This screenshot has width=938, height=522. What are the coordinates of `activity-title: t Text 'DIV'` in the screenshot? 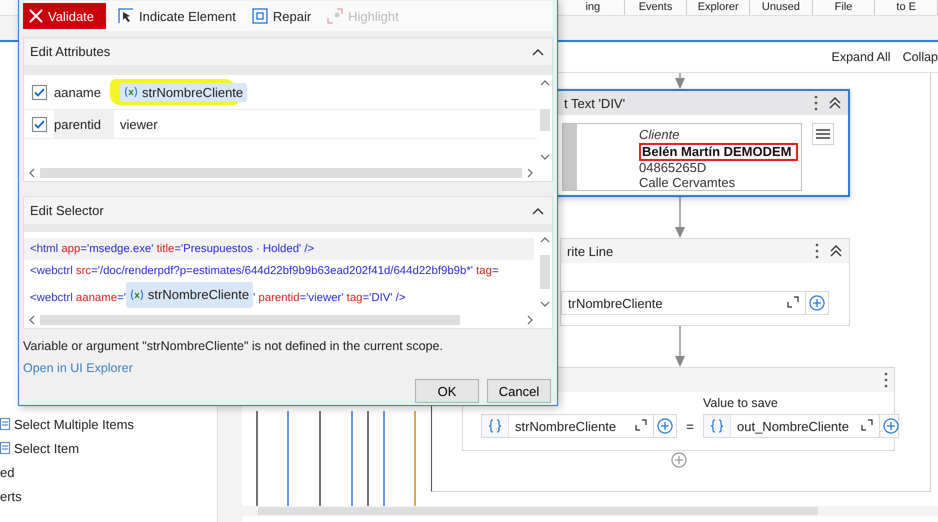 It's located at (595, 103).